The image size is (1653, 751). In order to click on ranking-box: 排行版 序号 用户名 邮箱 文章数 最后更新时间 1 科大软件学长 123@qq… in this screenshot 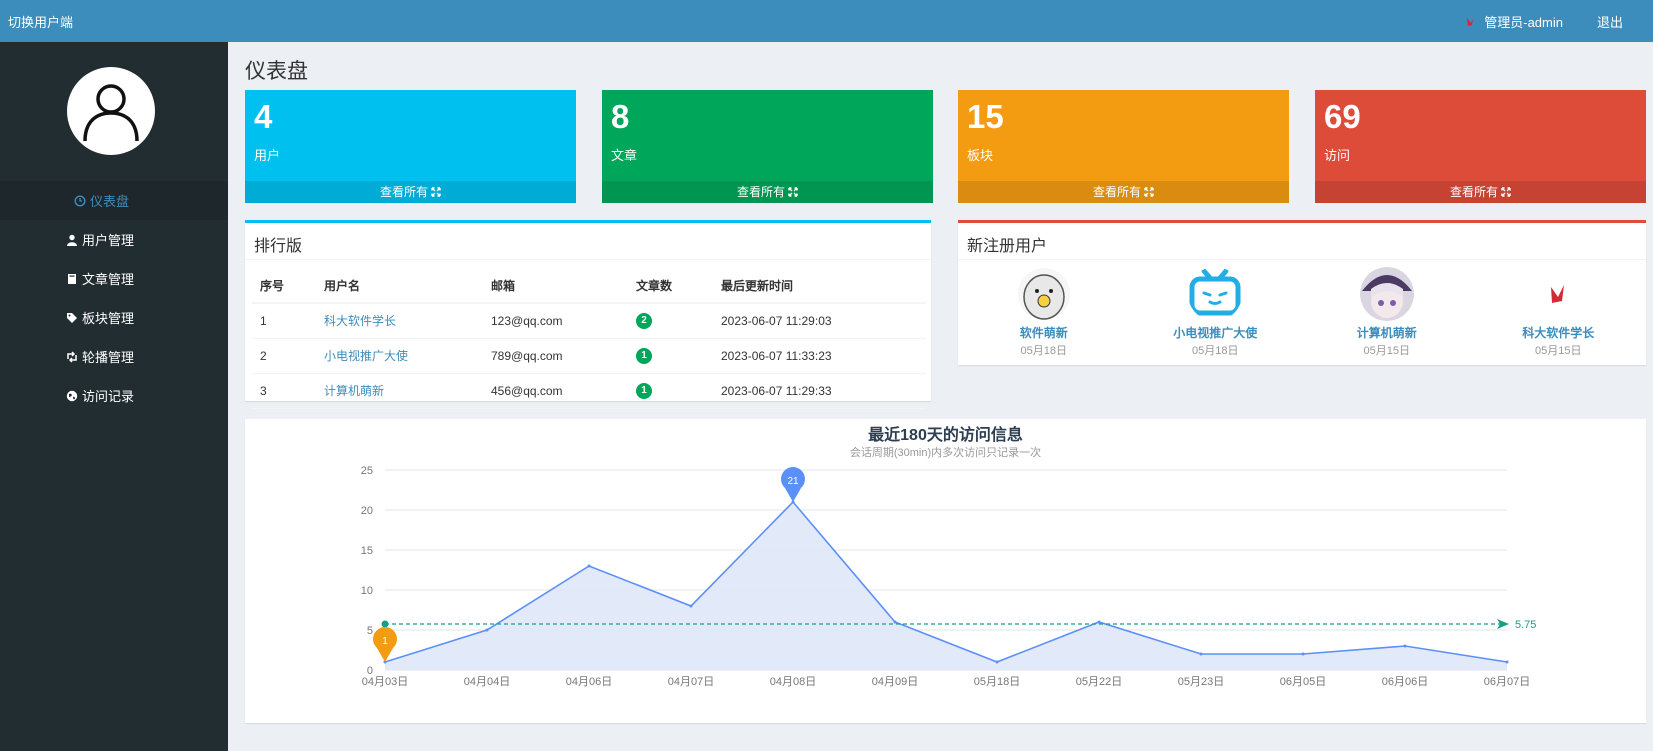, I will do `click(588, 314)`.